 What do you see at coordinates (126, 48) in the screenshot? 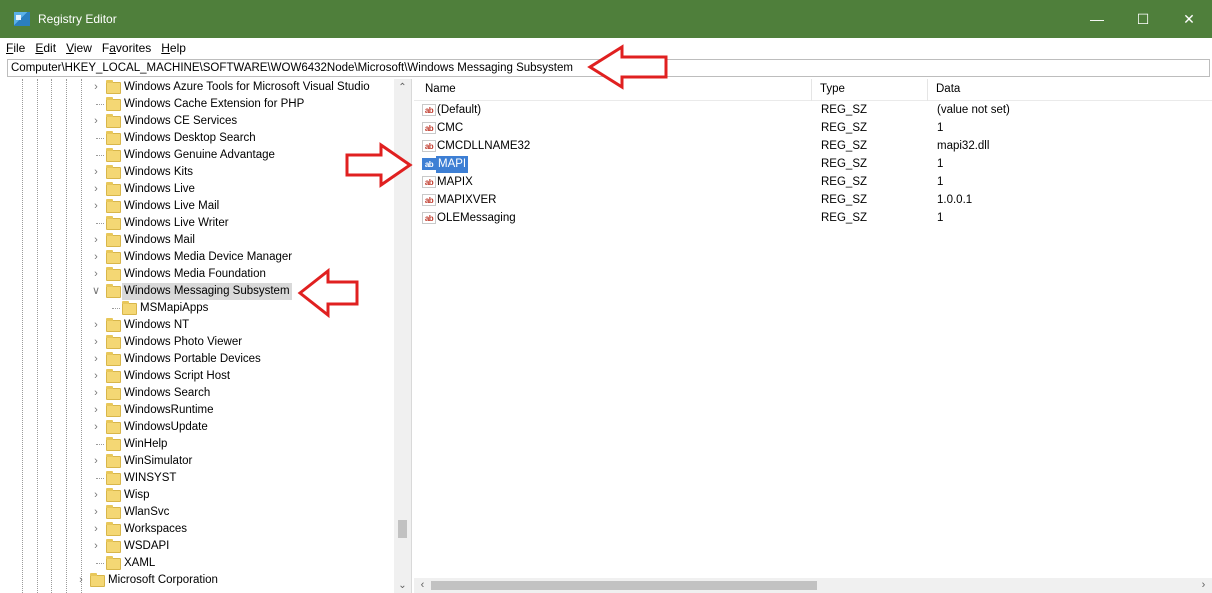
I see `menu-favorites: Favorites` at bounding box center [126, 48].